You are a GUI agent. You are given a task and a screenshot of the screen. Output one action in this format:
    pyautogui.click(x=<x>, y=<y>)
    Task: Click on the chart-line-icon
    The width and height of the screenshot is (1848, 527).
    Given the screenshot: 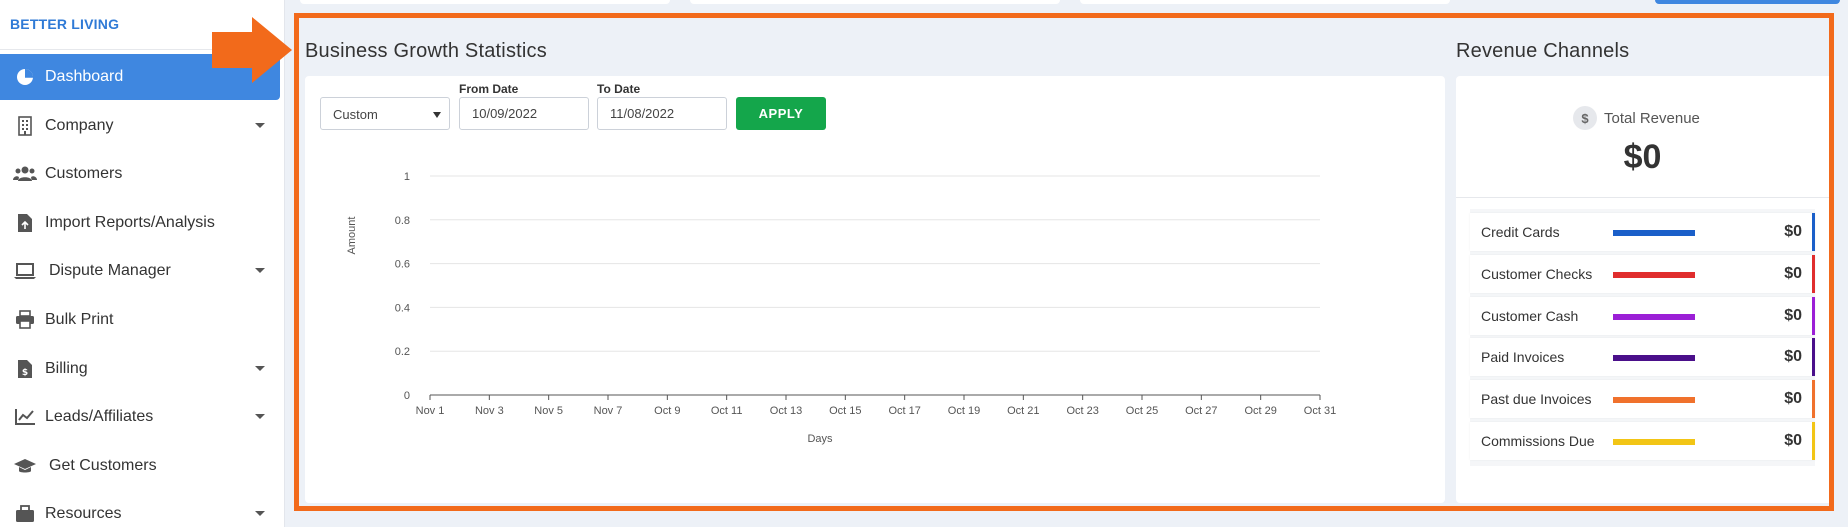 What is the action you would take?
    pyautogui.click(x=25, y=417)
    